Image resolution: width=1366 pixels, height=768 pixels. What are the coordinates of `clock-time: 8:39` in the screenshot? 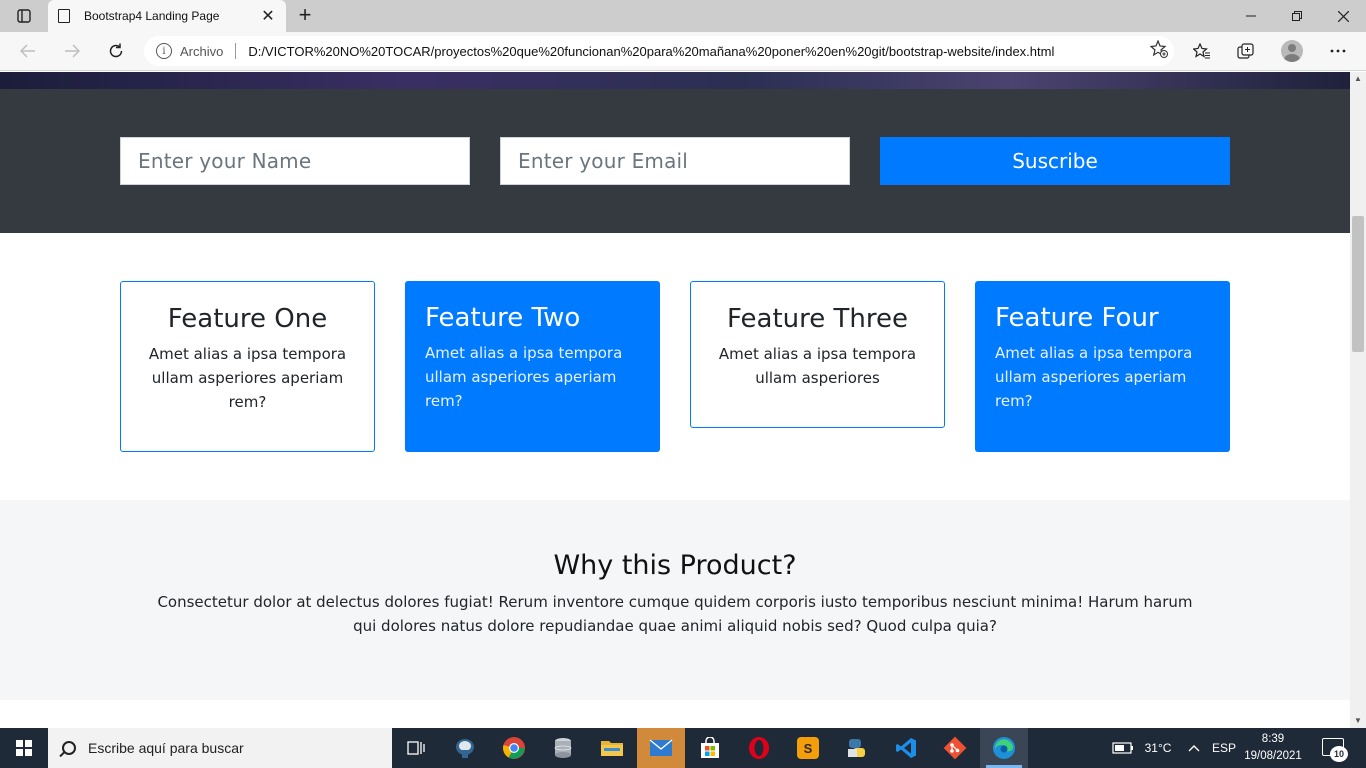 It's located at (1273, 739).